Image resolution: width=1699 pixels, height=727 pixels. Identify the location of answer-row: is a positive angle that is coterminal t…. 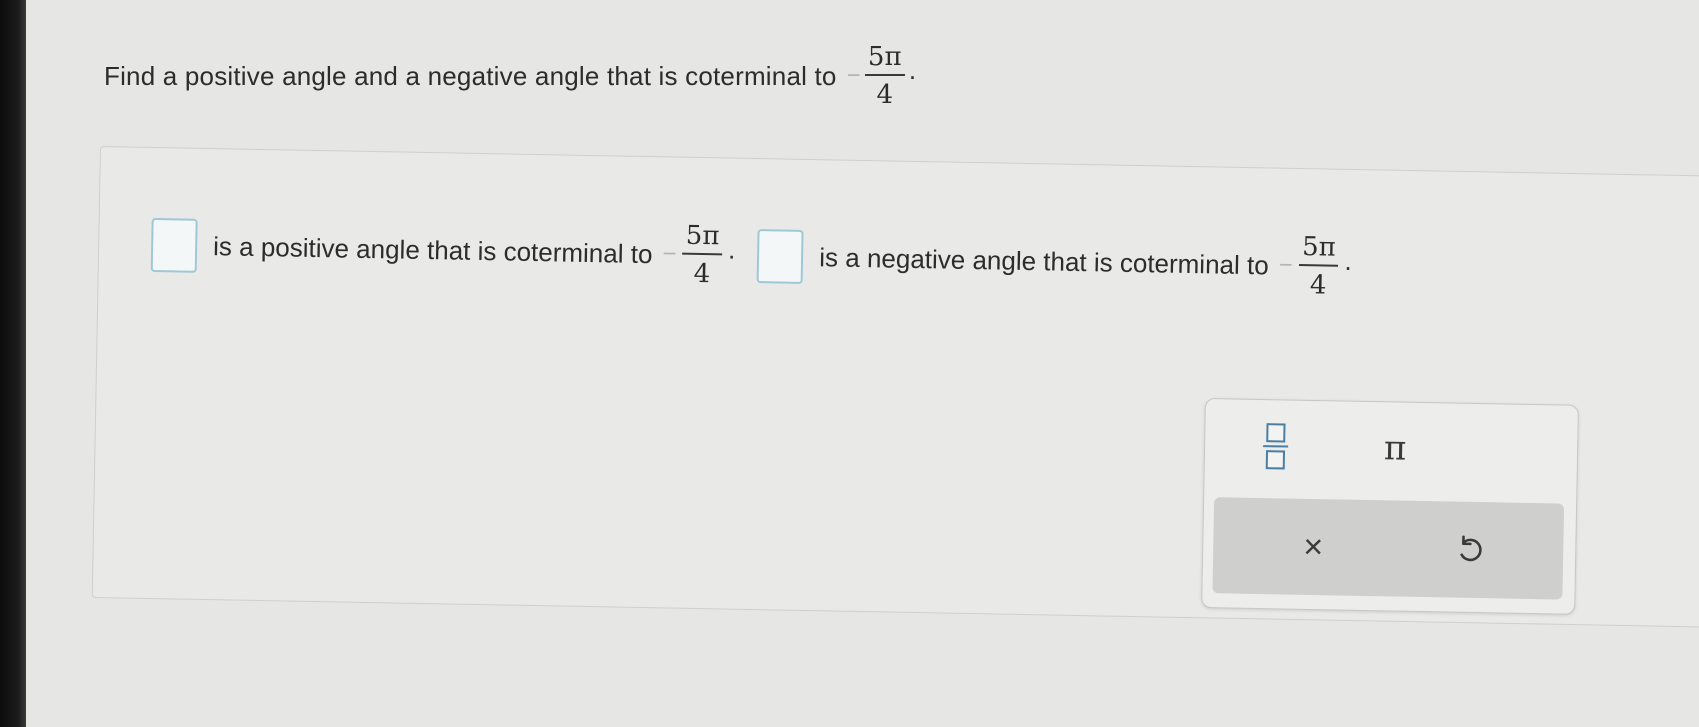
(751, 257).